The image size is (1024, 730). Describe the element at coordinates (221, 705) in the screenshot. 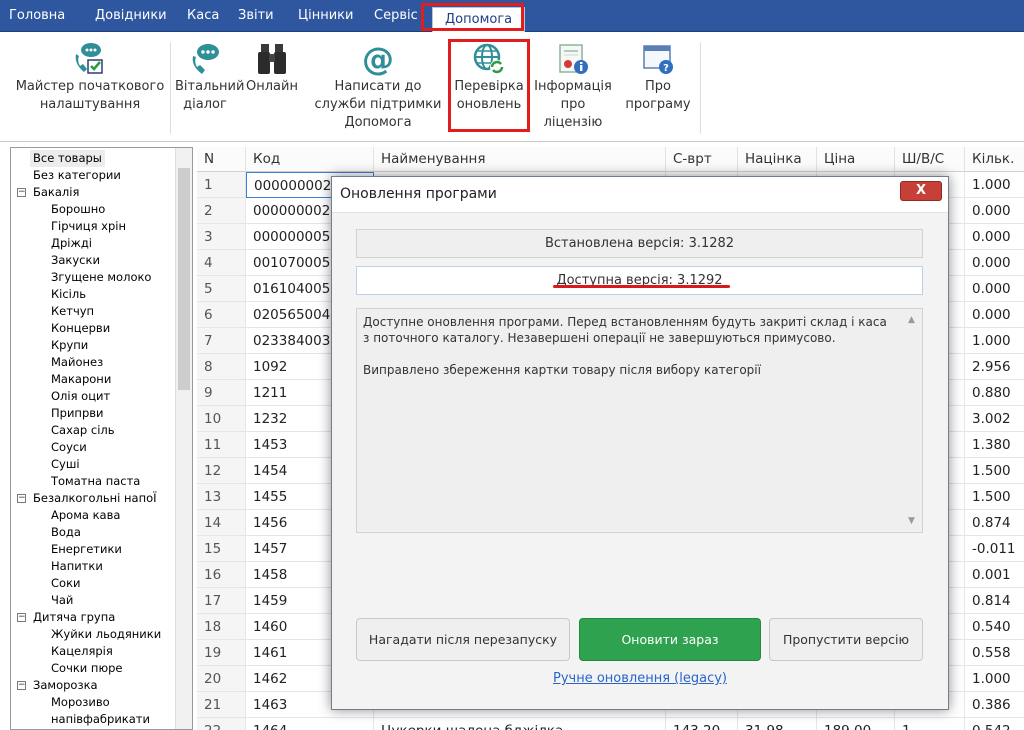

I see `table-cell: 21` at that location.